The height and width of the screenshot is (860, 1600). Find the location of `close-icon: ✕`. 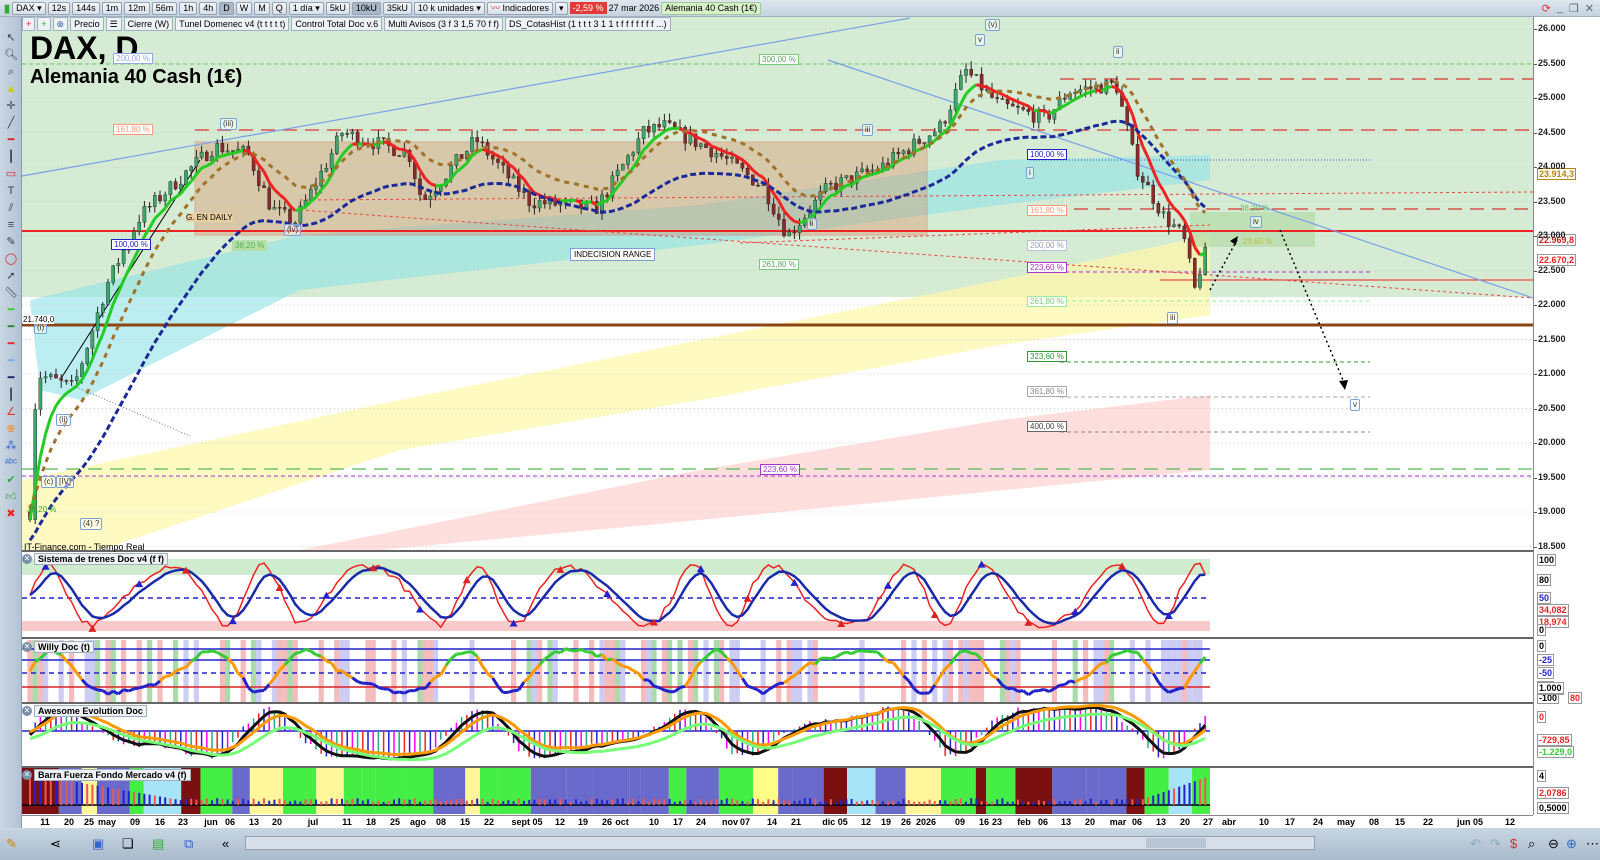

close-icon: ✕ is located at coordinates (1589, 8).